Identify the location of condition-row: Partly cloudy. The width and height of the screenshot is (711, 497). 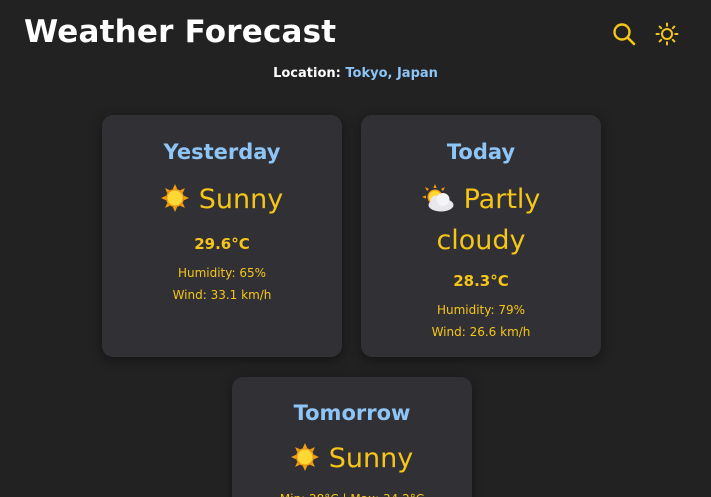
(481, 220).